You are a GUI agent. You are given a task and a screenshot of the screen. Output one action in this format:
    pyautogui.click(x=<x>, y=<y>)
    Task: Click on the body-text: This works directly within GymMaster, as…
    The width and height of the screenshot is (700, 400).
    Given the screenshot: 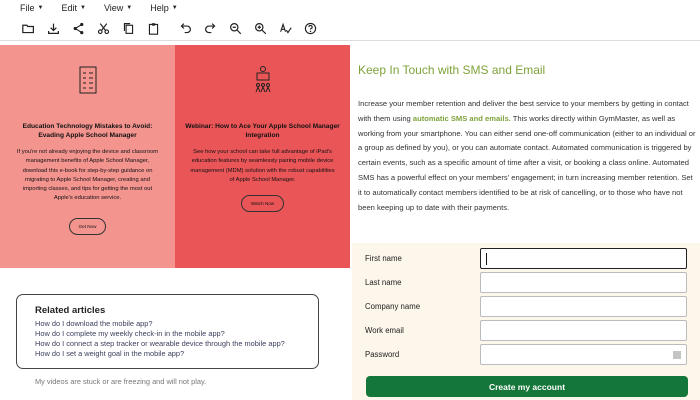 What is the action you would take?
    pyautogui.click(x=527, y=162)
    